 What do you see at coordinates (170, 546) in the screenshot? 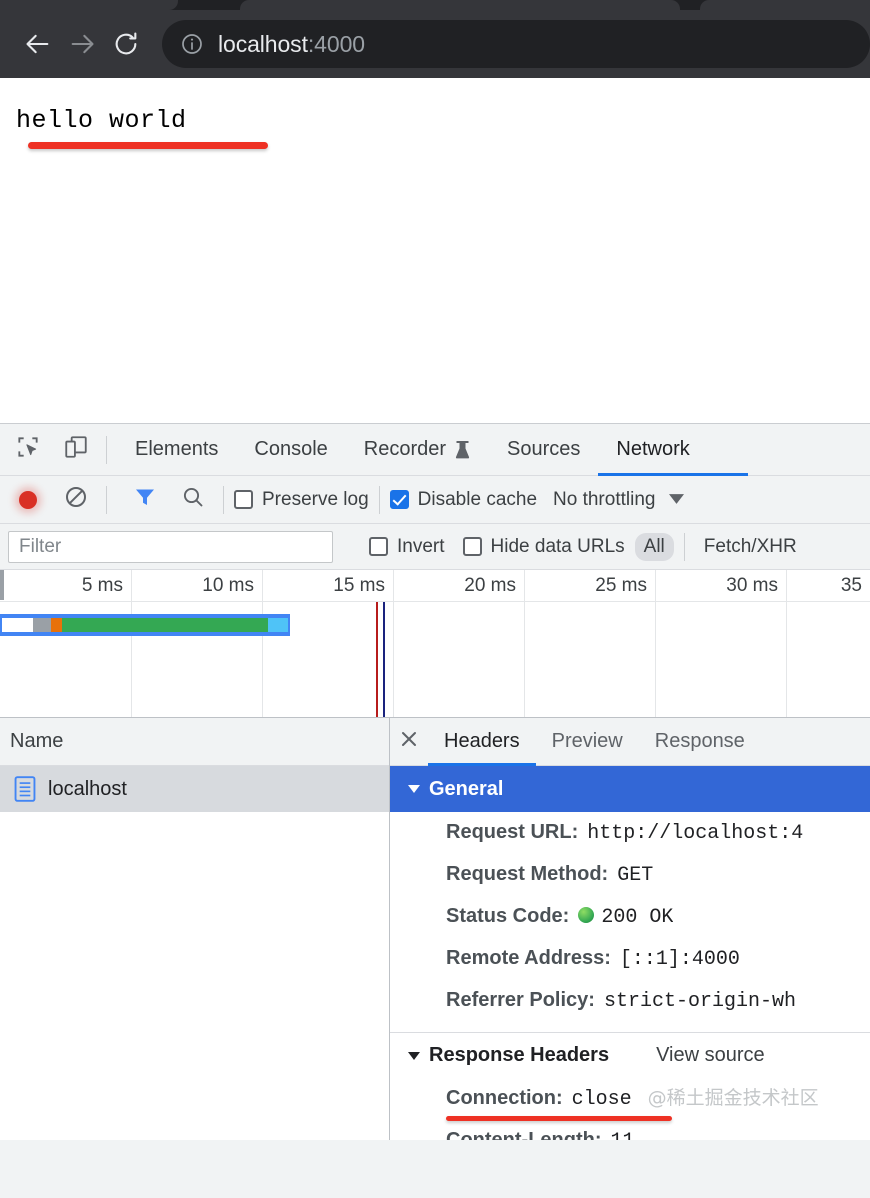
I see `filter-input` at bounding box center [170, 546].